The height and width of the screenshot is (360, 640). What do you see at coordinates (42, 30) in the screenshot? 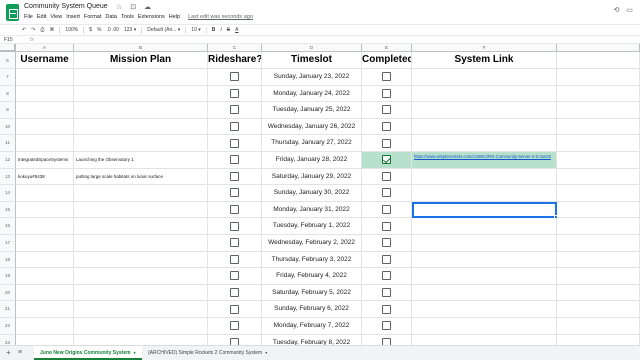
I see `print-icon: ⎙` at bounding box center [42, 30].